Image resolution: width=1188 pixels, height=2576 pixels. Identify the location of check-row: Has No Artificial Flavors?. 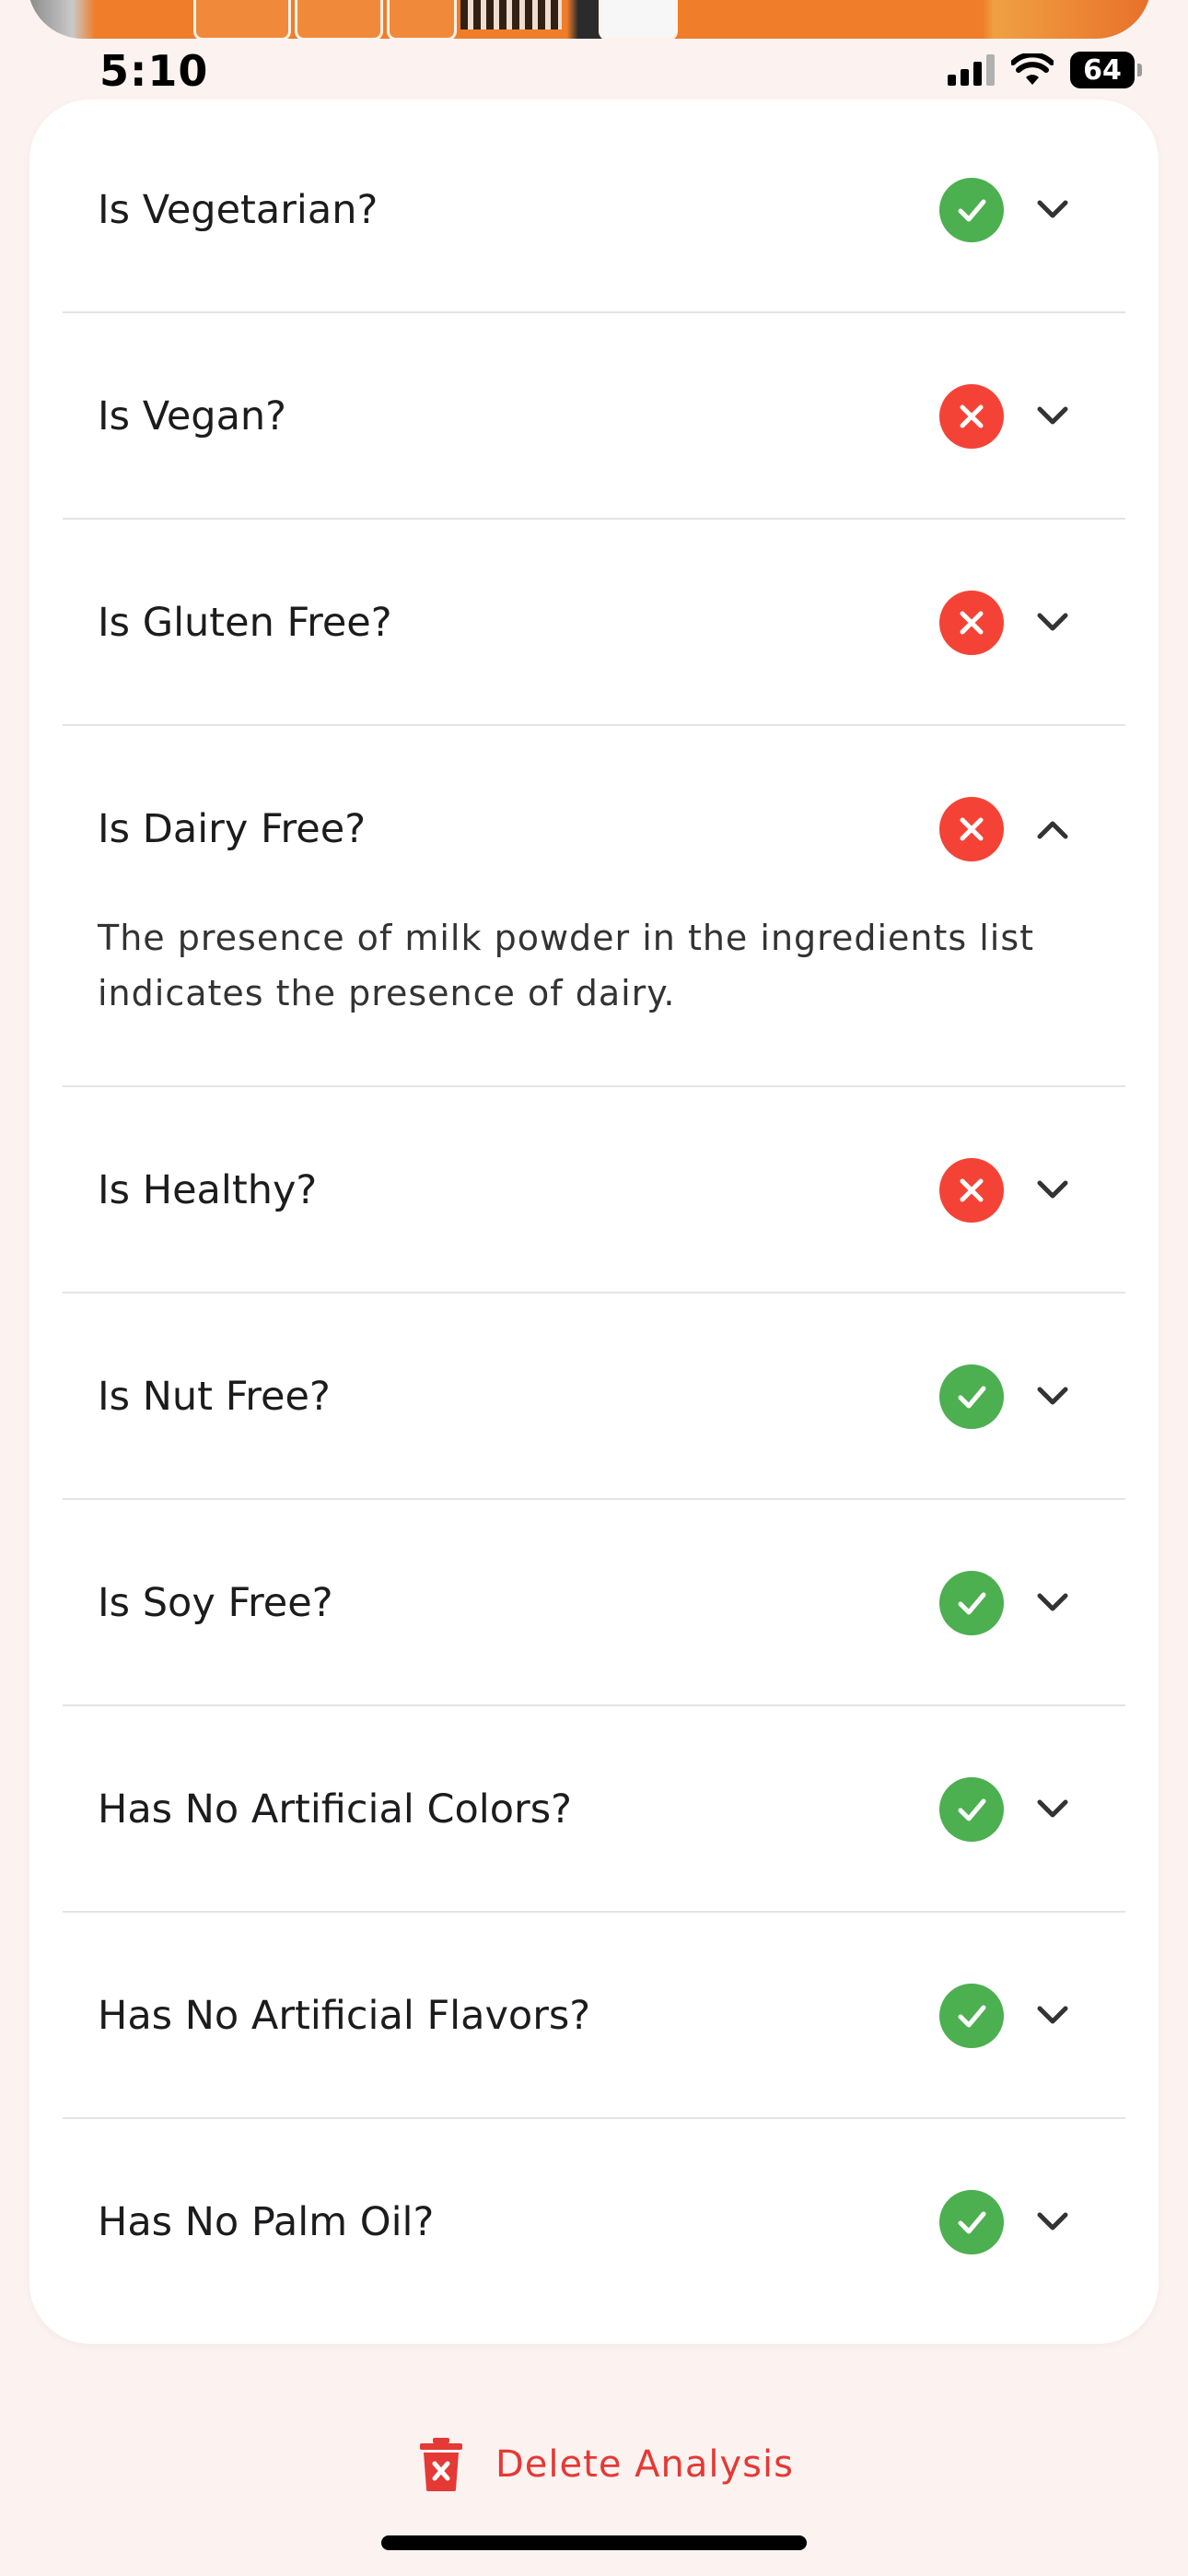
(594, 2016).